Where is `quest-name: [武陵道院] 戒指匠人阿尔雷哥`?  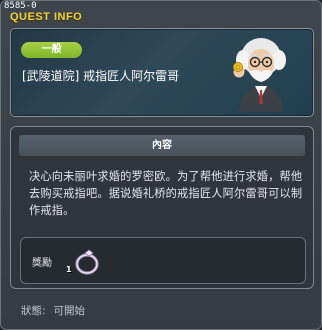 quest-name: [武陵道院] 戒指匠人阿尔雷哥 is located at coordinates (101, 76).